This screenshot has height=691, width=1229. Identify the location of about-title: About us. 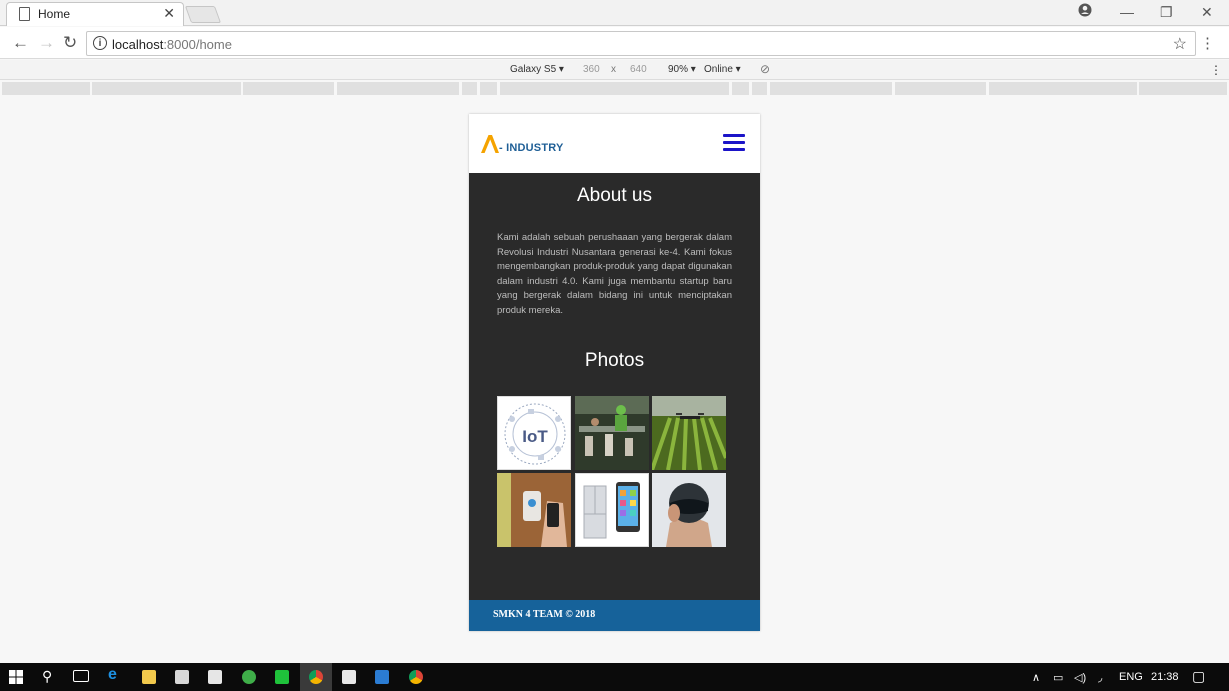
(614, 195).